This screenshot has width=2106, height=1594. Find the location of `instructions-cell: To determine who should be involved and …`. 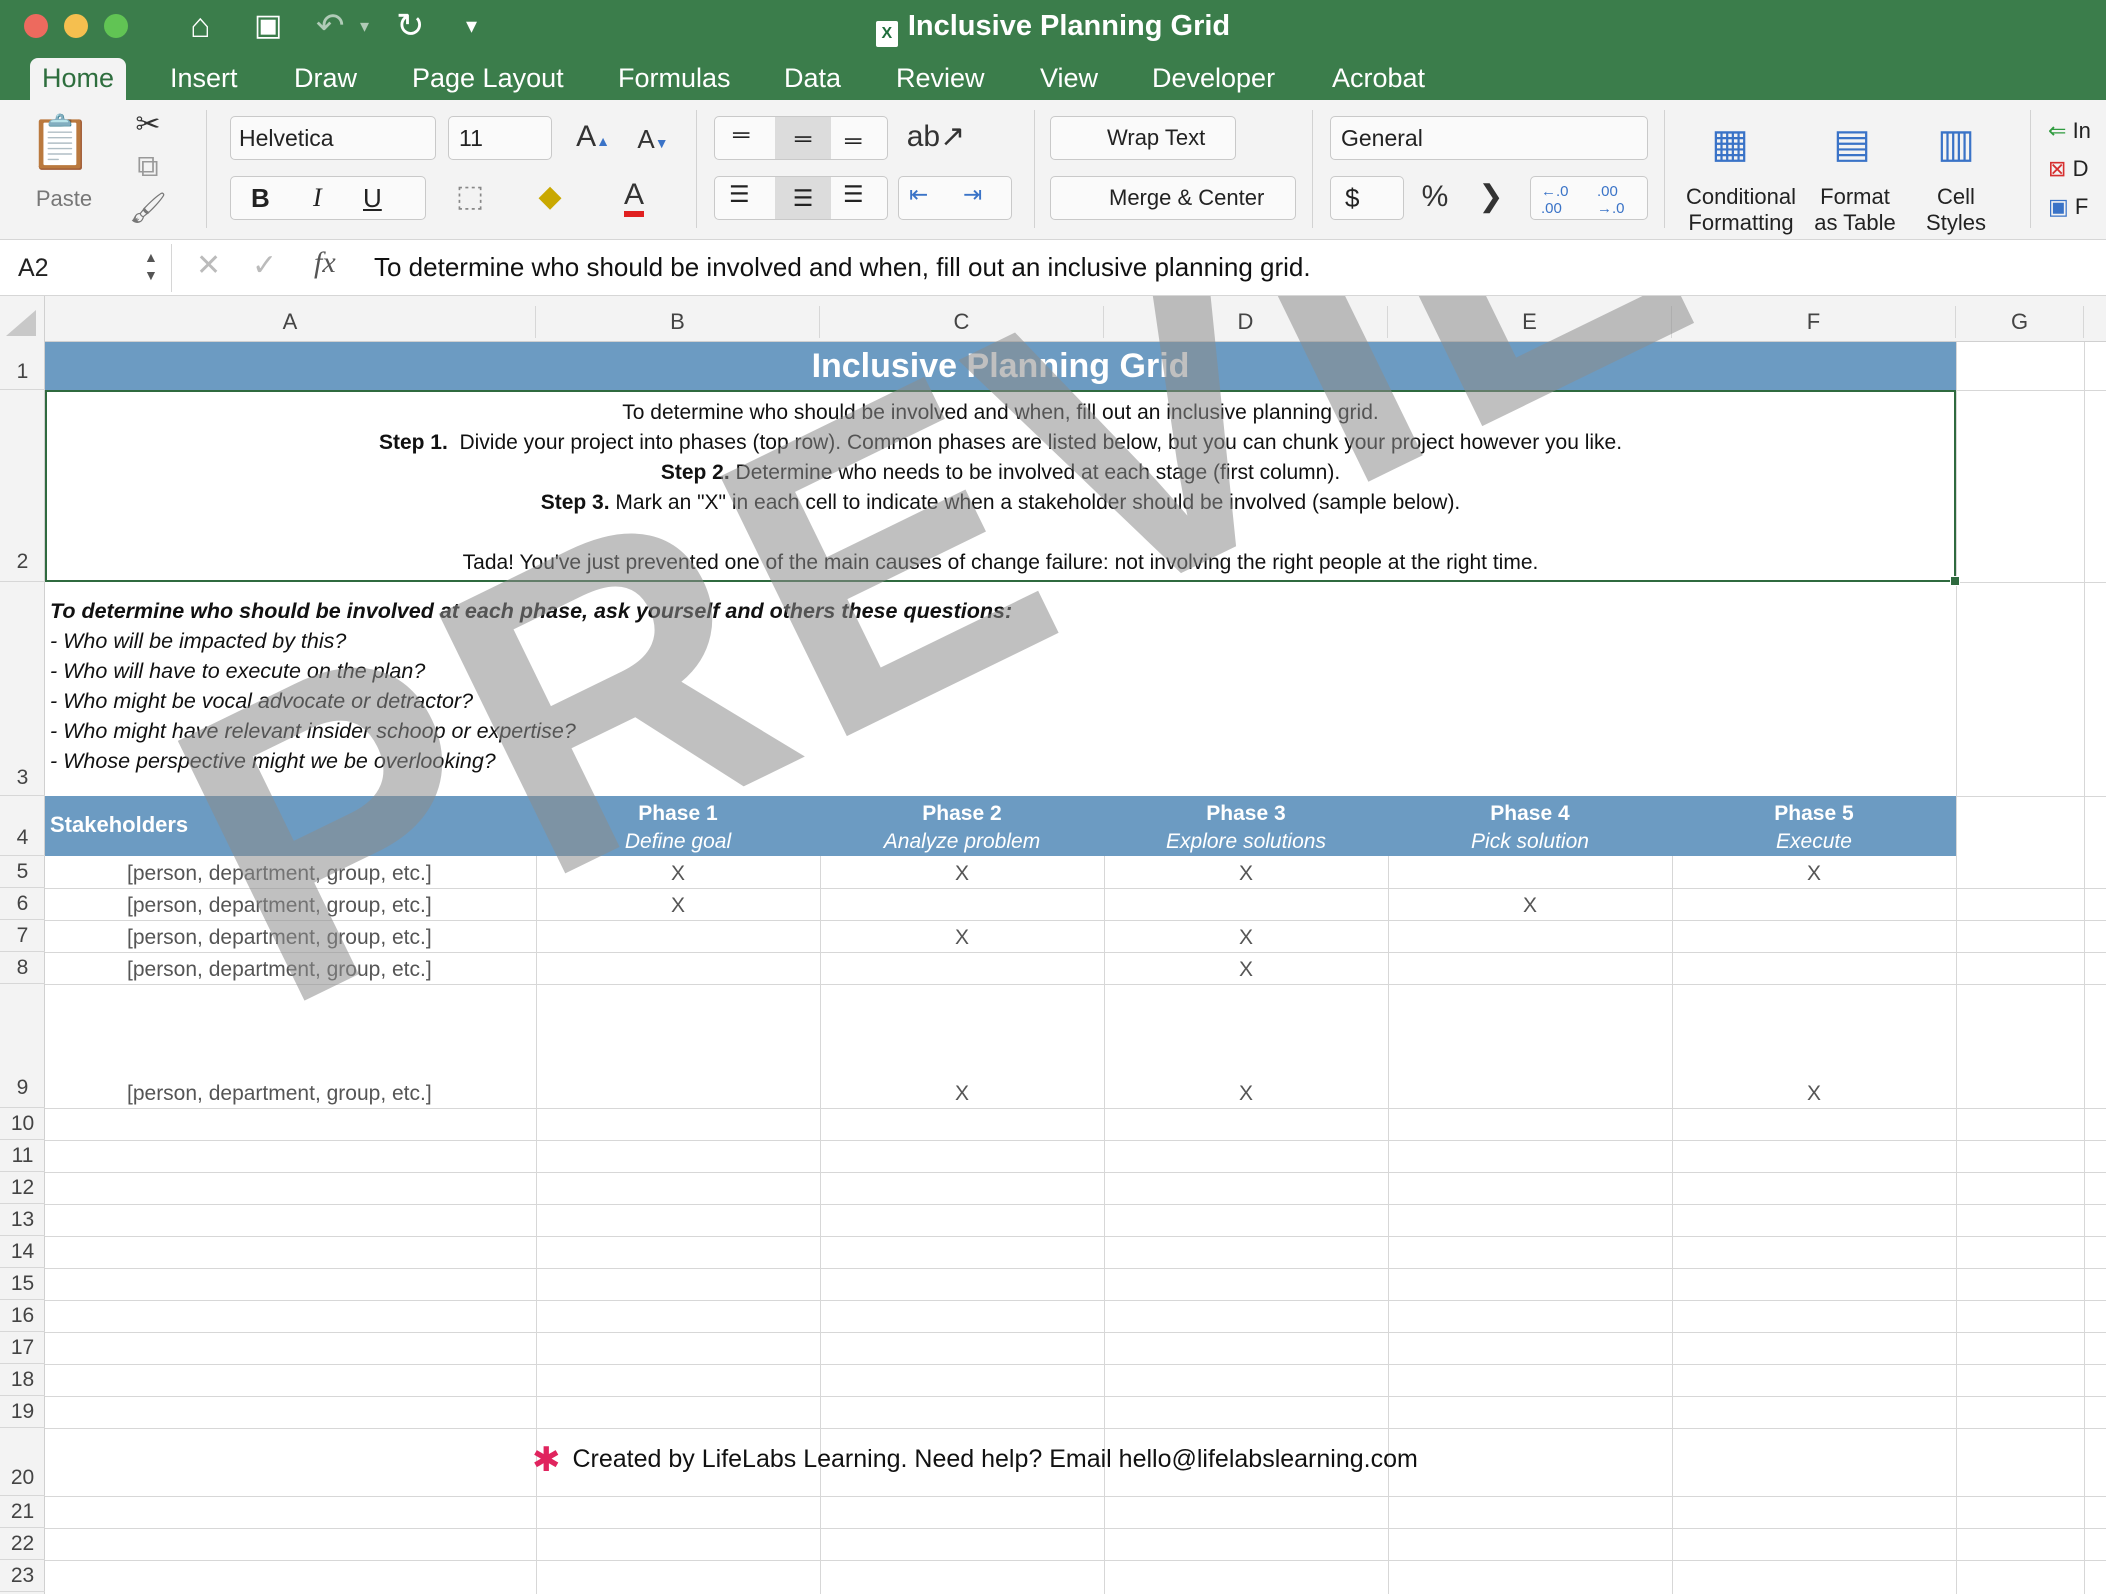

instructions-cell: To determine who should be involved and … is located at coordinates (1002, 488).